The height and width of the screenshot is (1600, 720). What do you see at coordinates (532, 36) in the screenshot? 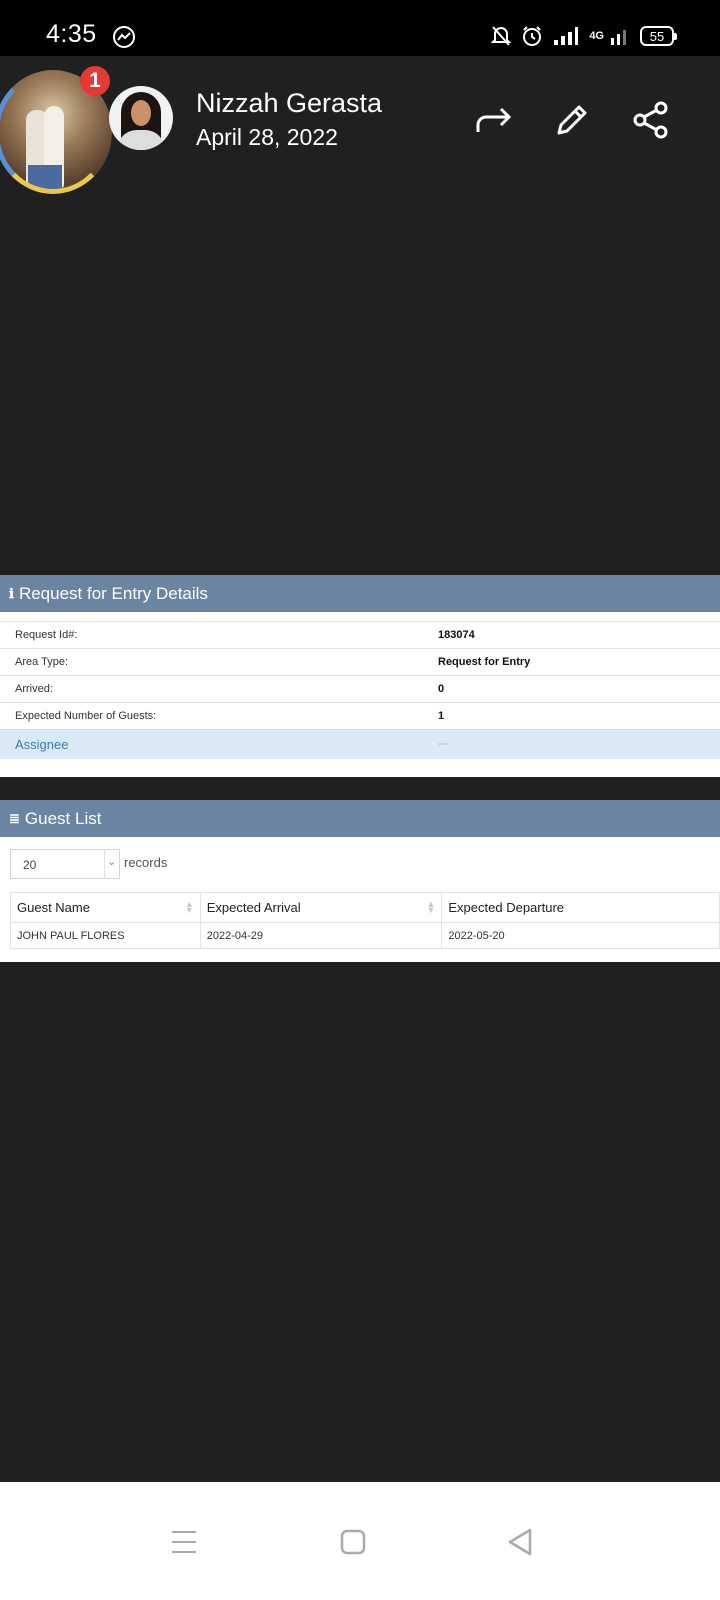
I see `alarm-icon` at bounding box center [532, 36].